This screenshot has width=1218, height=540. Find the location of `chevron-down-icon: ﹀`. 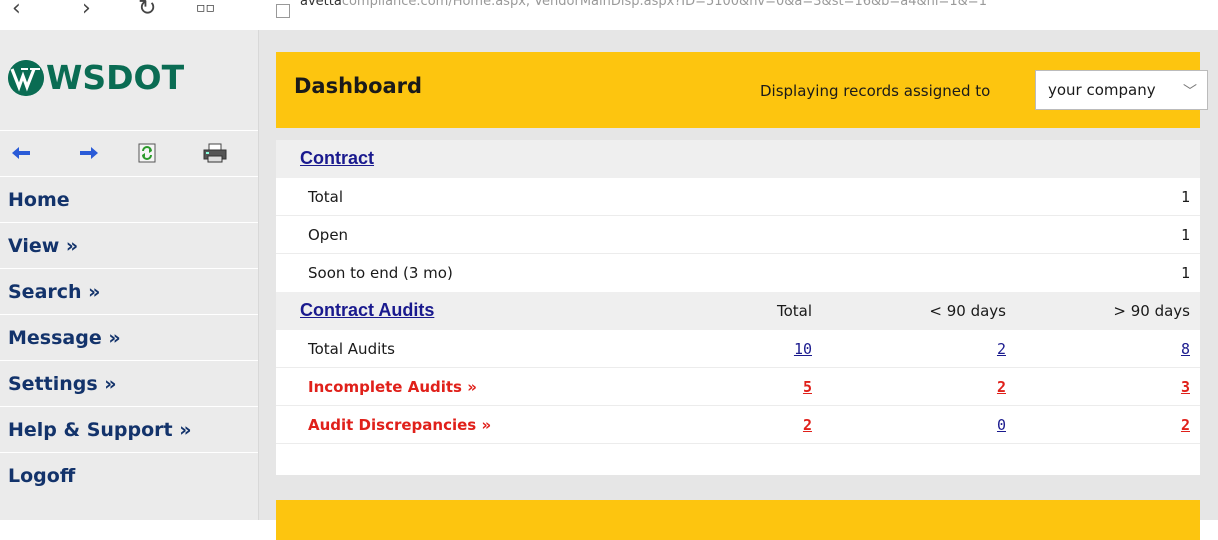

chevron-down-icon: ﹀ is located at coordinates (1190, 92).